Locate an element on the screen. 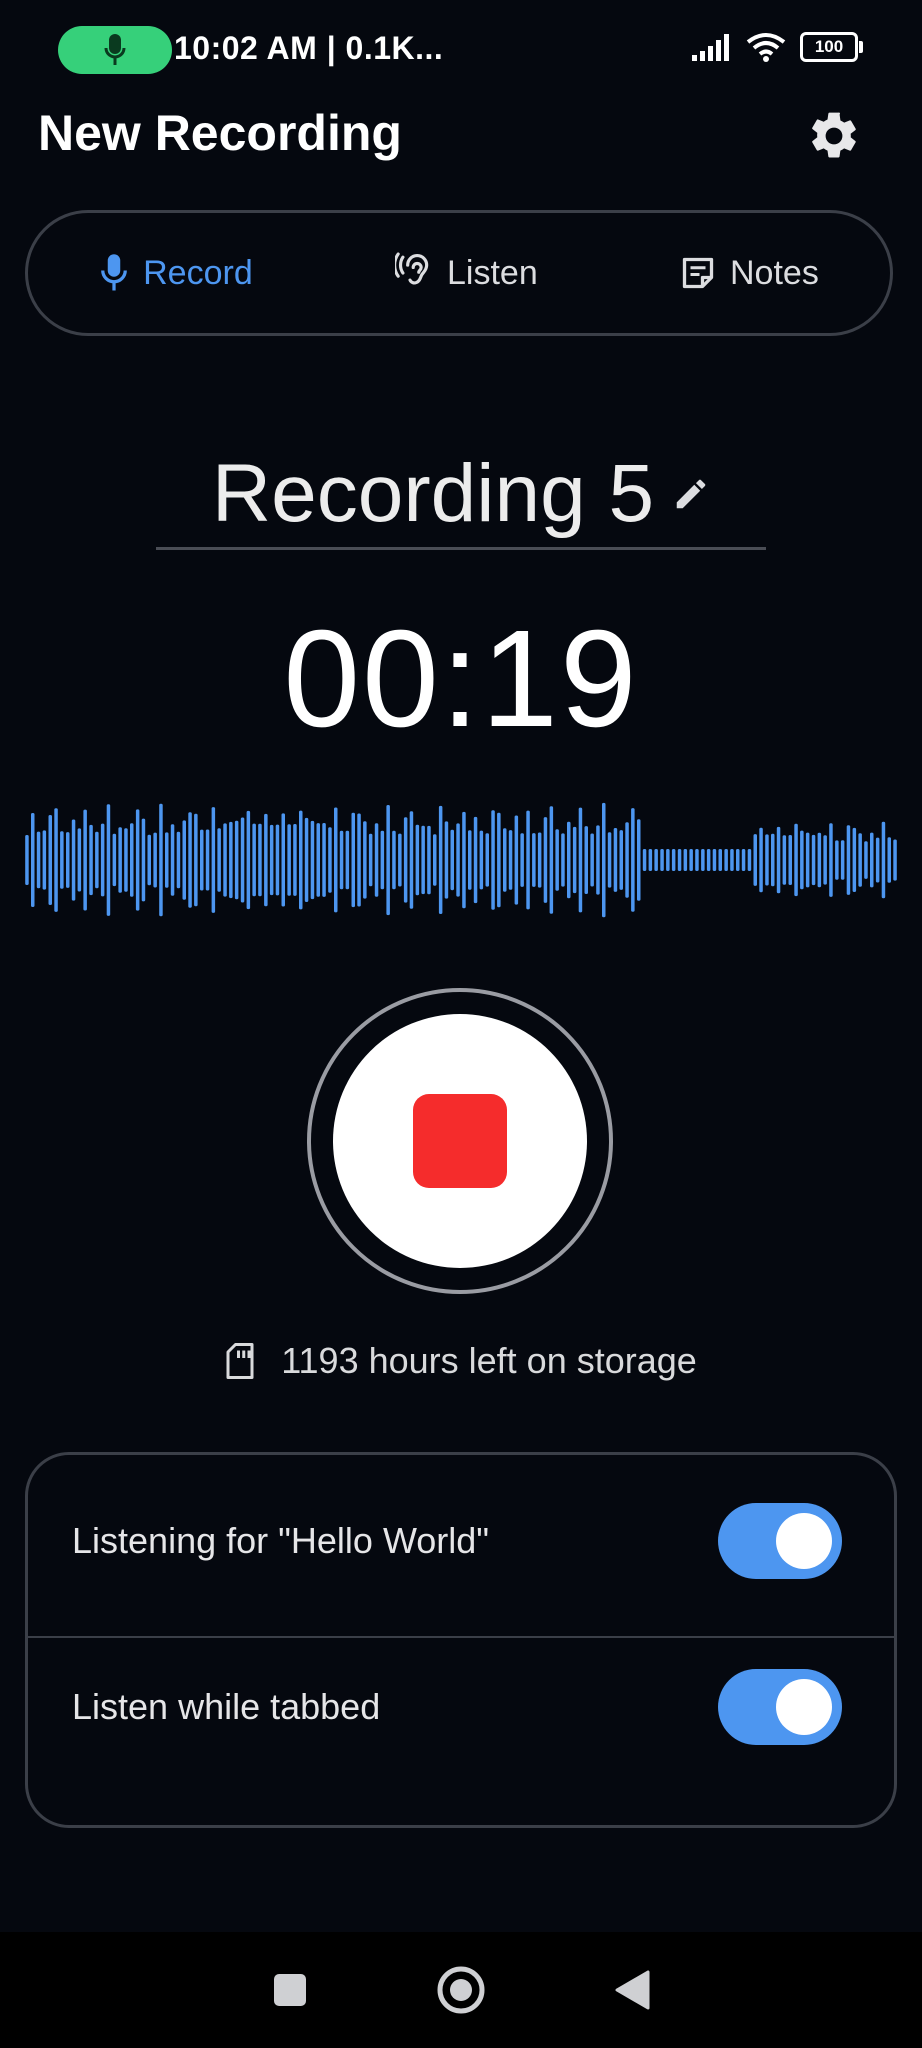 The width and height of the screenshot is (922, 2048). home-circle-icon is located at coordinates (461, 1990).